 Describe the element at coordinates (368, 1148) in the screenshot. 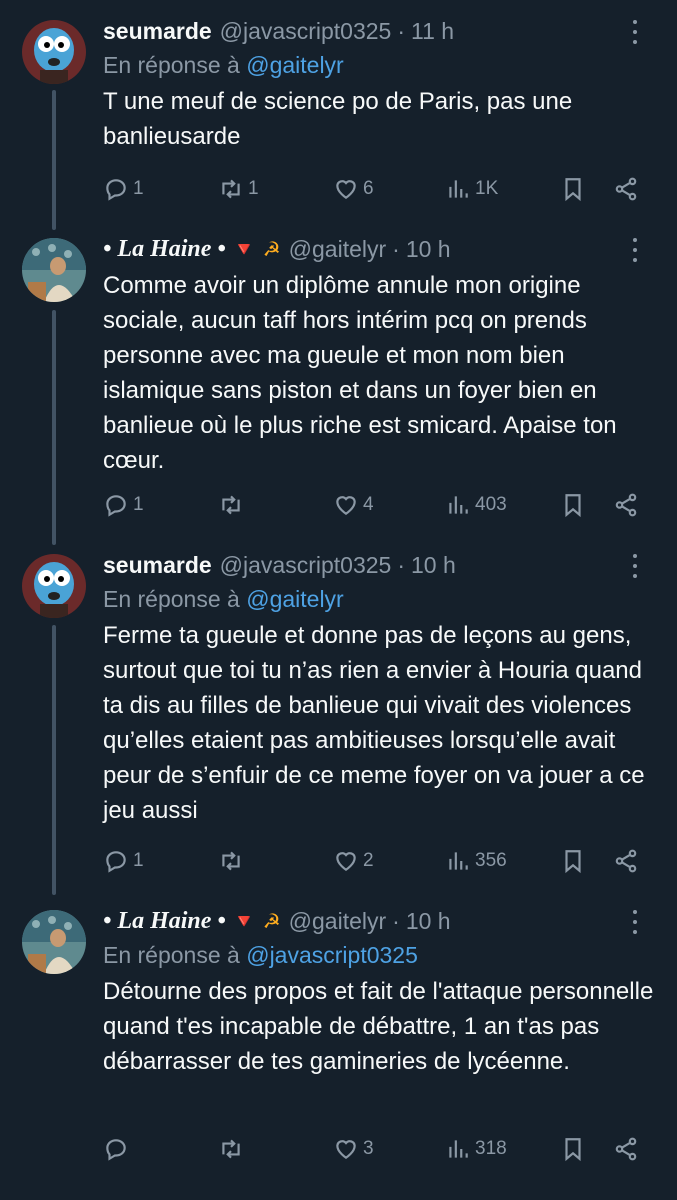

I see `like-count: 3` at that location.